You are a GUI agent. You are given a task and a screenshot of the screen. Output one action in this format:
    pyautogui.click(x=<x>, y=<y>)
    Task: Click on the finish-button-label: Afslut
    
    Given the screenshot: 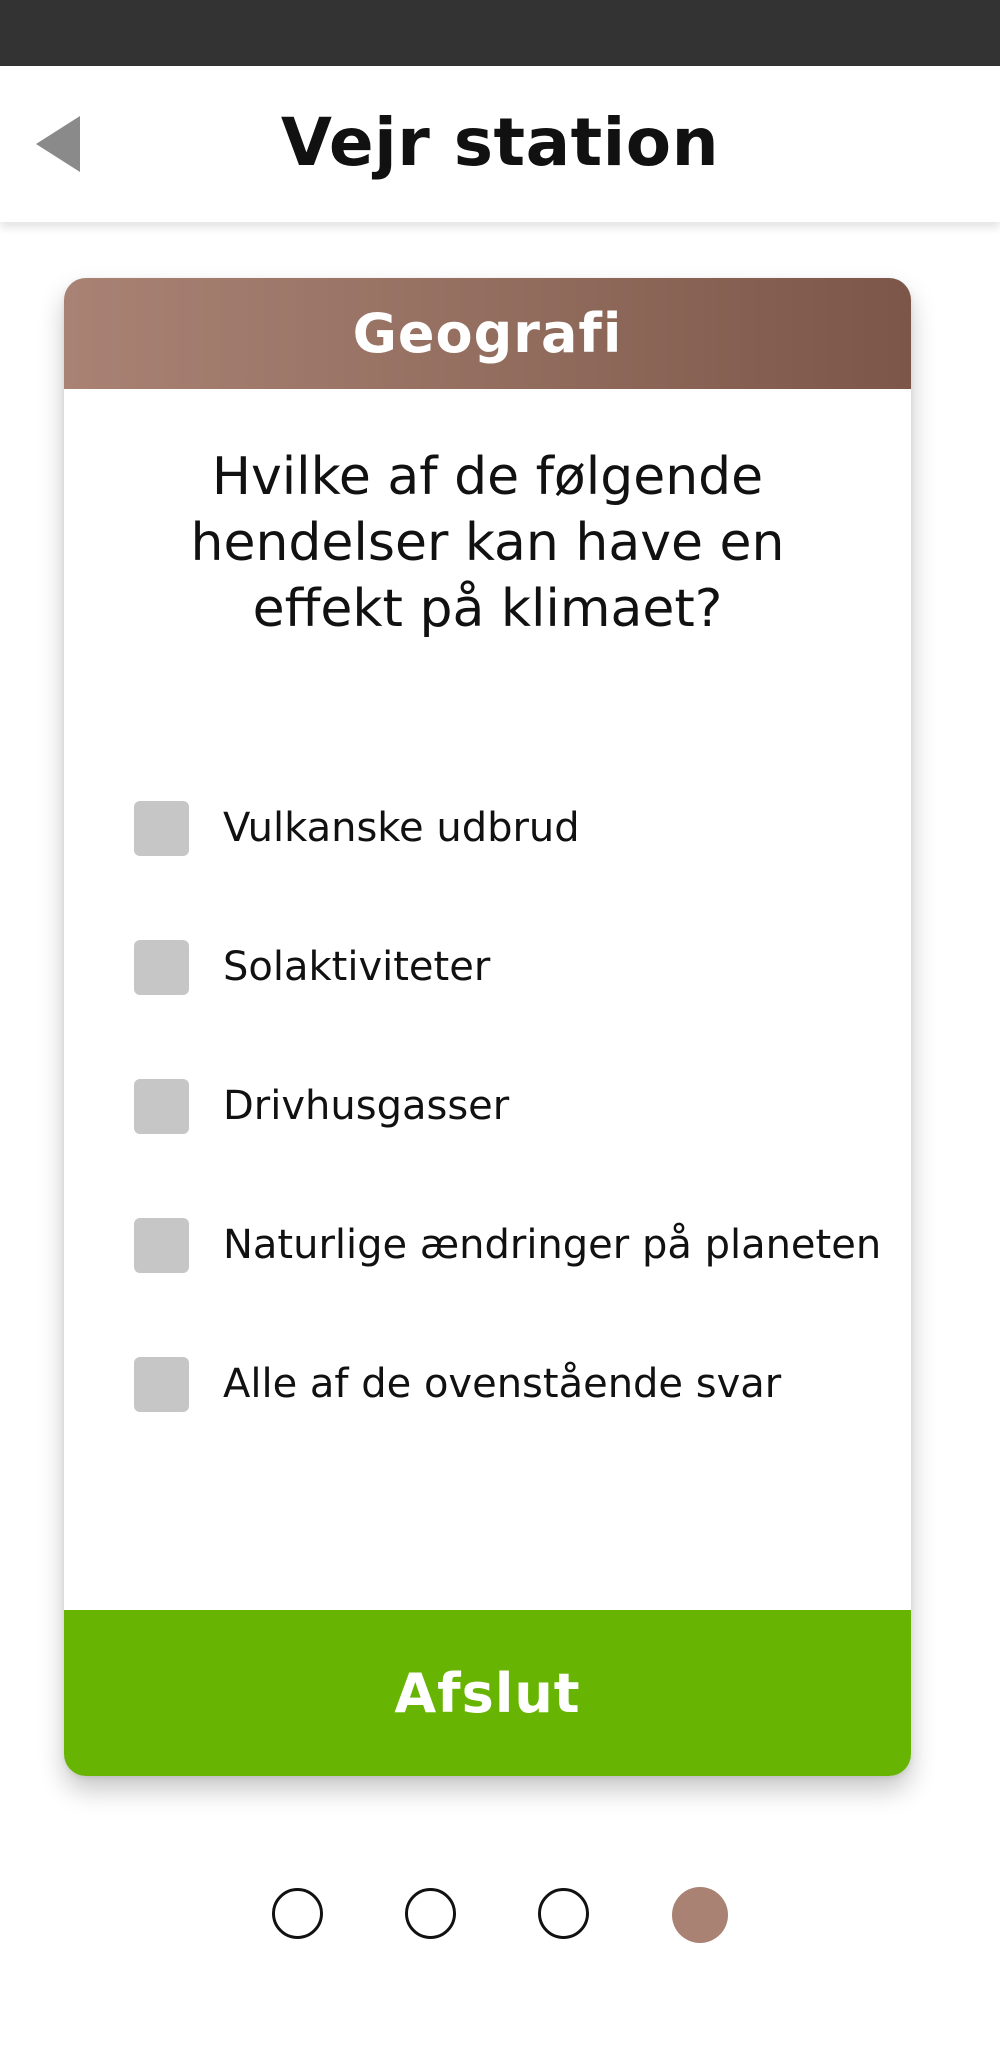 What is the action you would take?
    pyautogui.click(x=487, y=1693)
    